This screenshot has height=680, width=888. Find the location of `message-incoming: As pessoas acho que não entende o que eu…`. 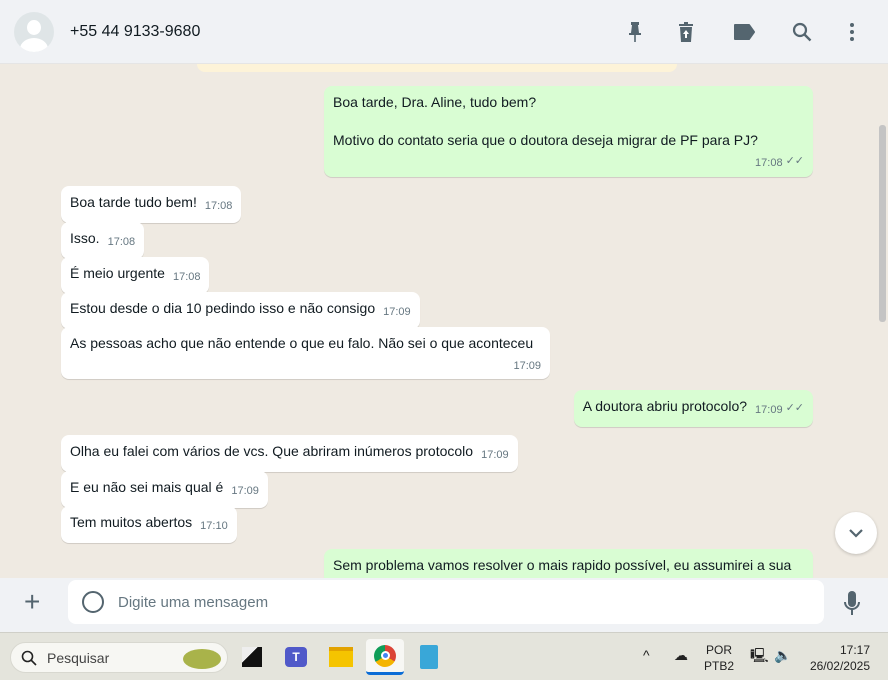

message-incoming: As pessoas acho que não entende o que eu… is located at coordinates (305, 353).